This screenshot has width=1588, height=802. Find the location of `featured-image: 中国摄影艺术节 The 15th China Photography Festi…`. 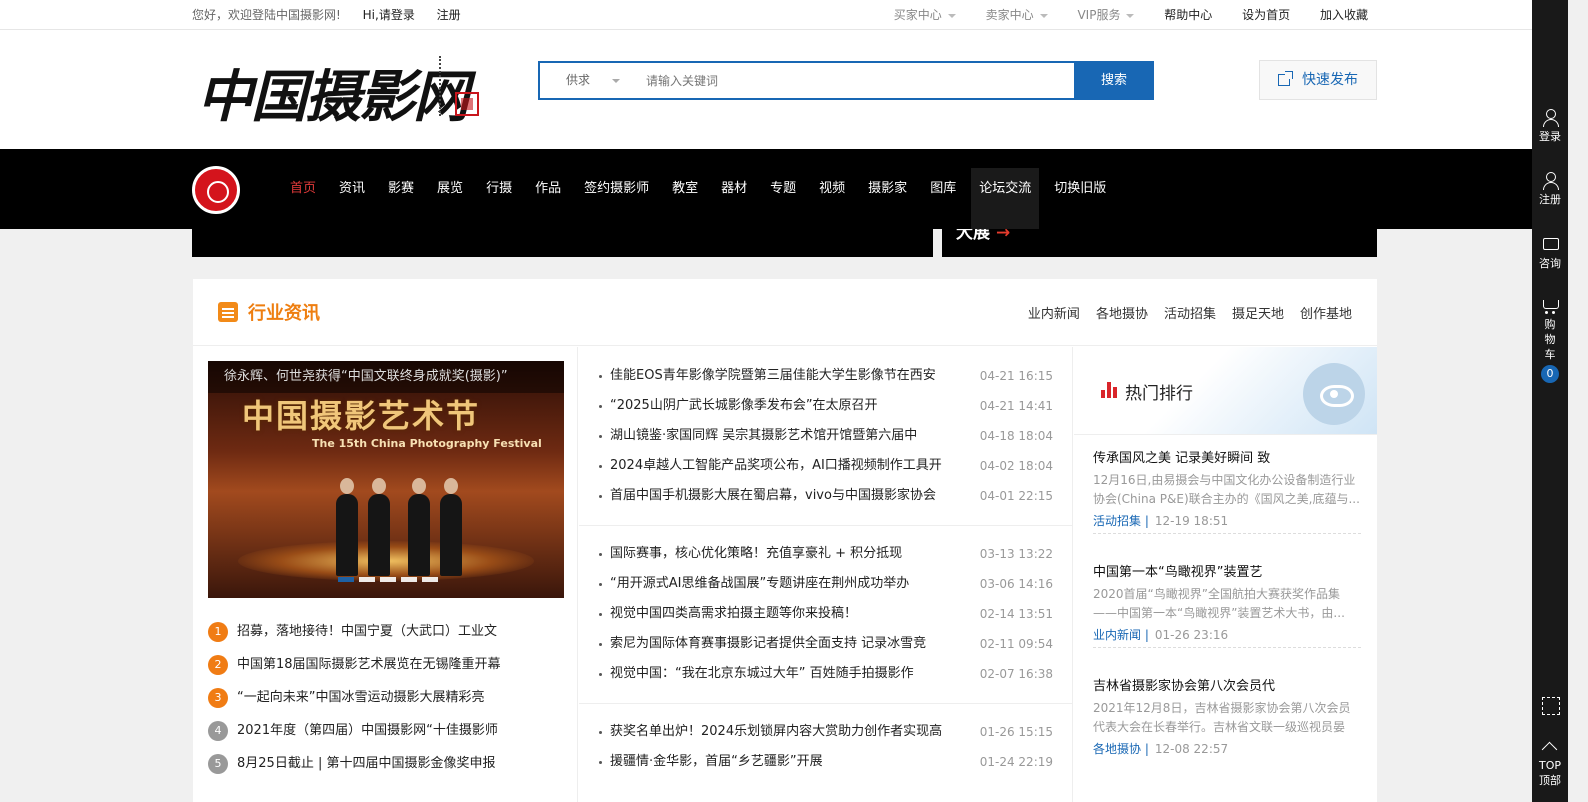

featured-image: 中国摄影艺术节 The 15th China Photography Festi… is located at coordinates (386, 479).